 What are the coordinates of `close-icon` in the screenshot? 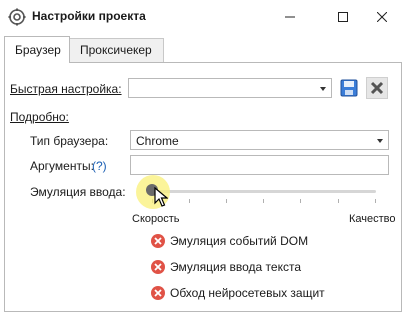 It's located at (382, 17).